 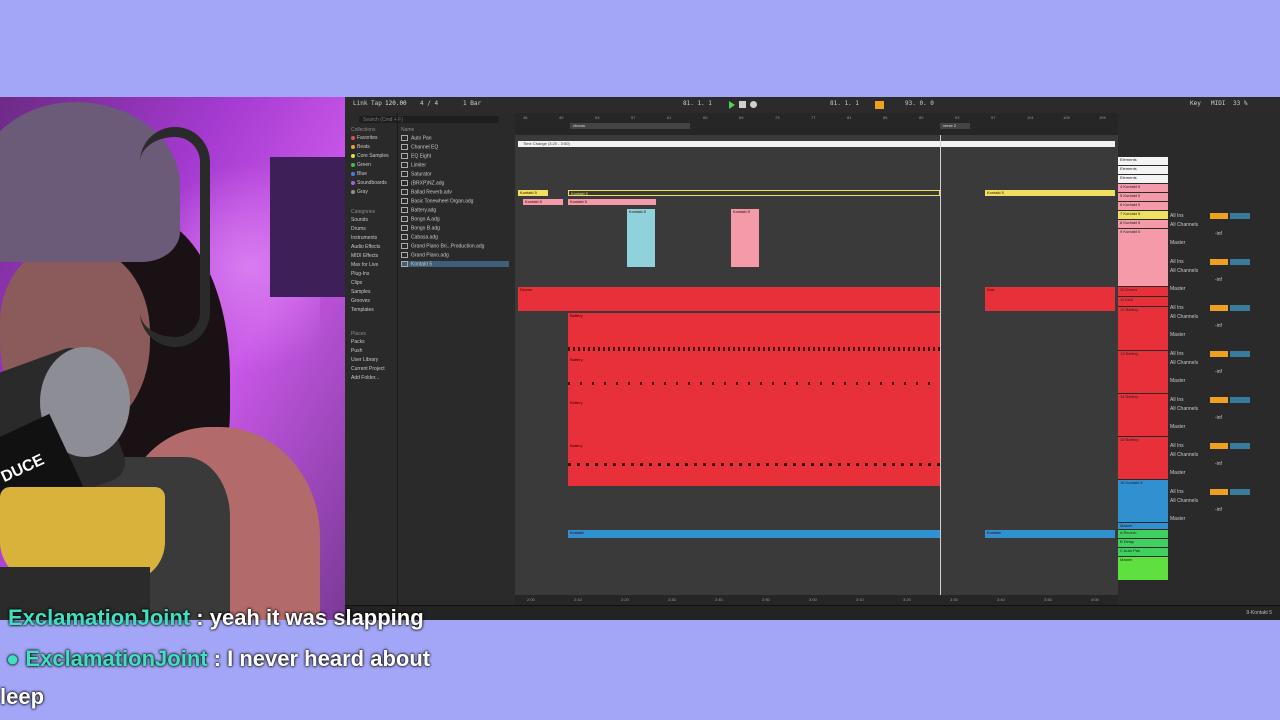 I want to click on clip-battery-2: Battery, so click(x=754, y=378).